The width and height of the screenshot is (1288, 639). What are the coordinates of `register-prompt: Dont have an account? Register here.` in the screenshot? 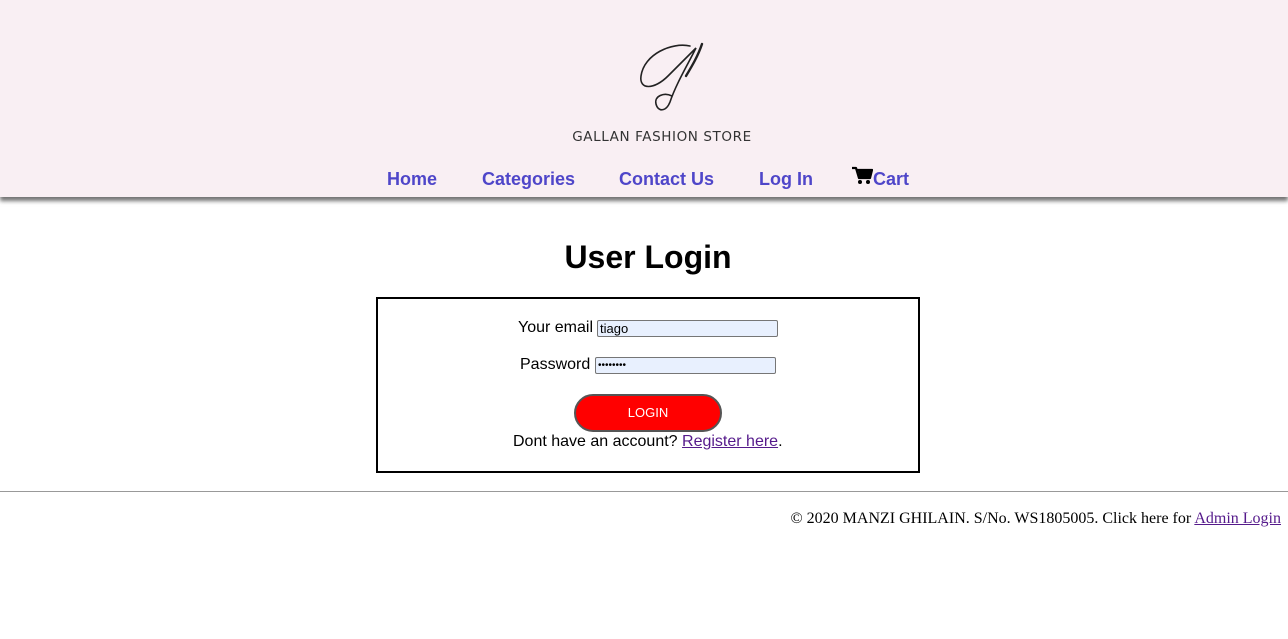 It's located at (648, 442).